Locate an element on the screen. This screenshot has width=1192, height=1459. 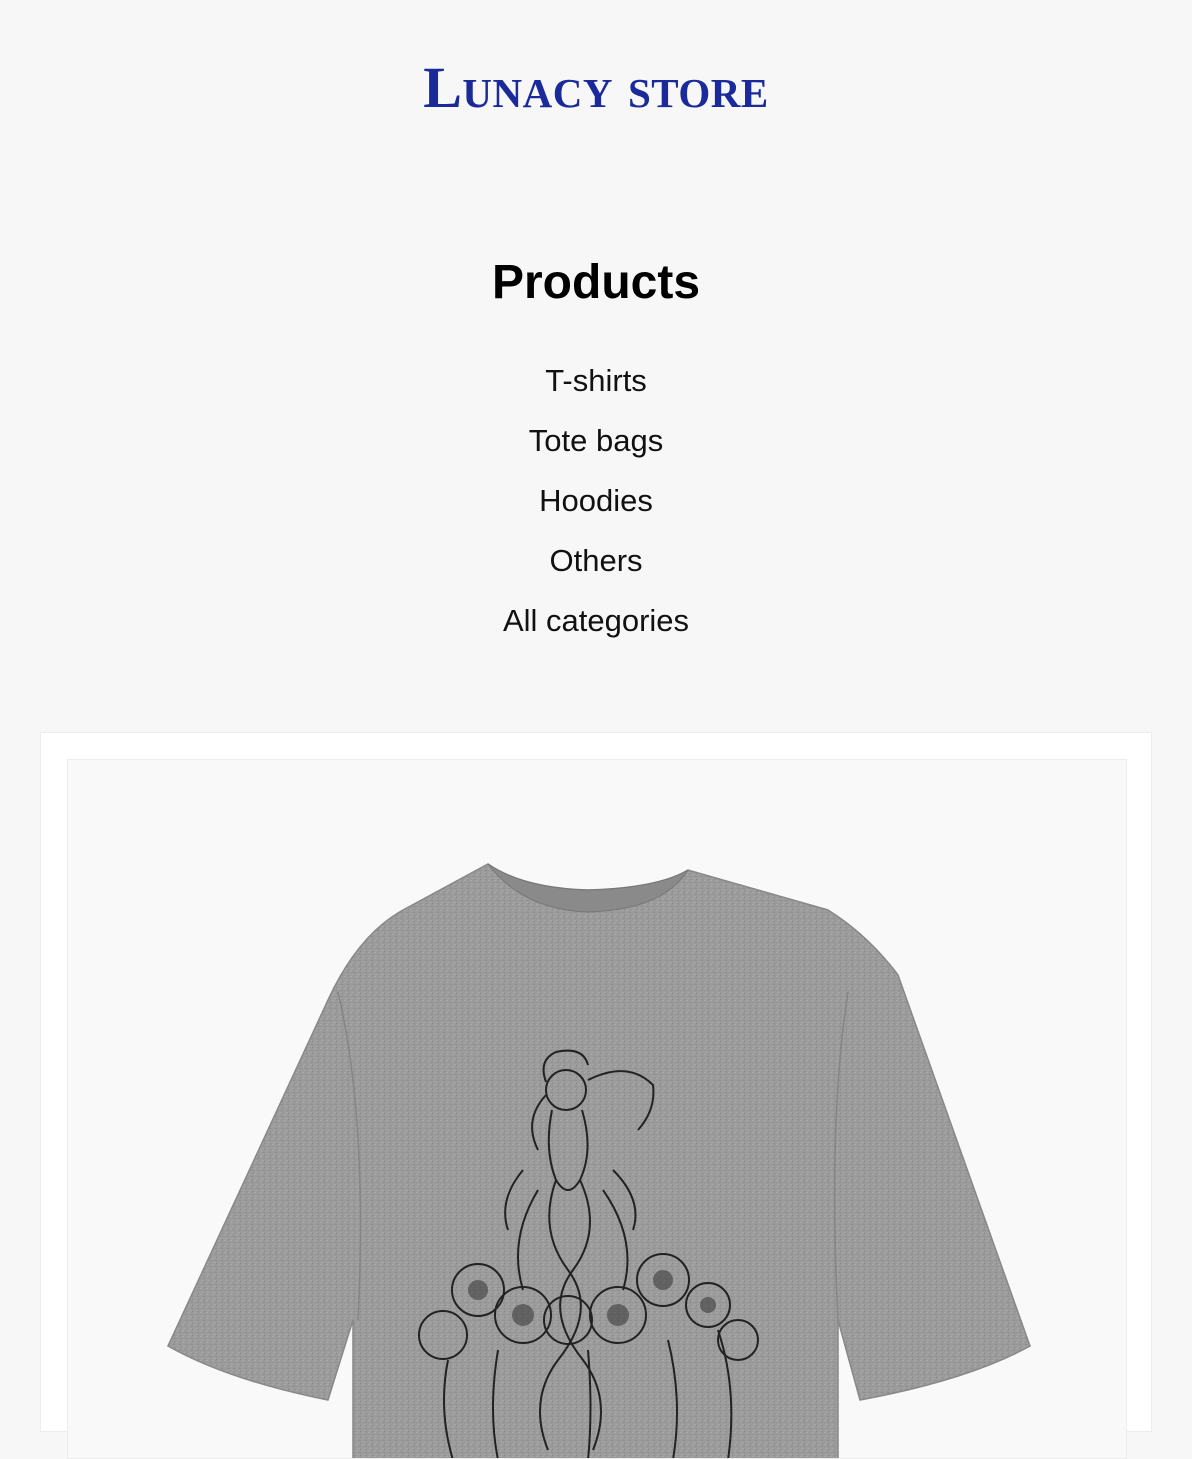
category-item-others: Others is located at coordinates (596, 562).